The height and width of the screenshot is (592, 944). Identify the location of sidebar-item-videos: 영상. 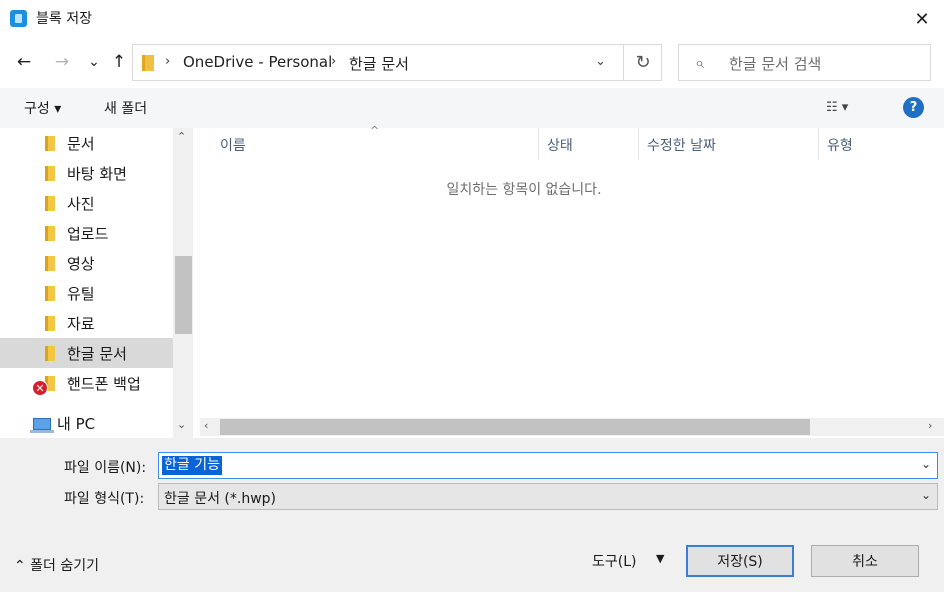
(86, 263).